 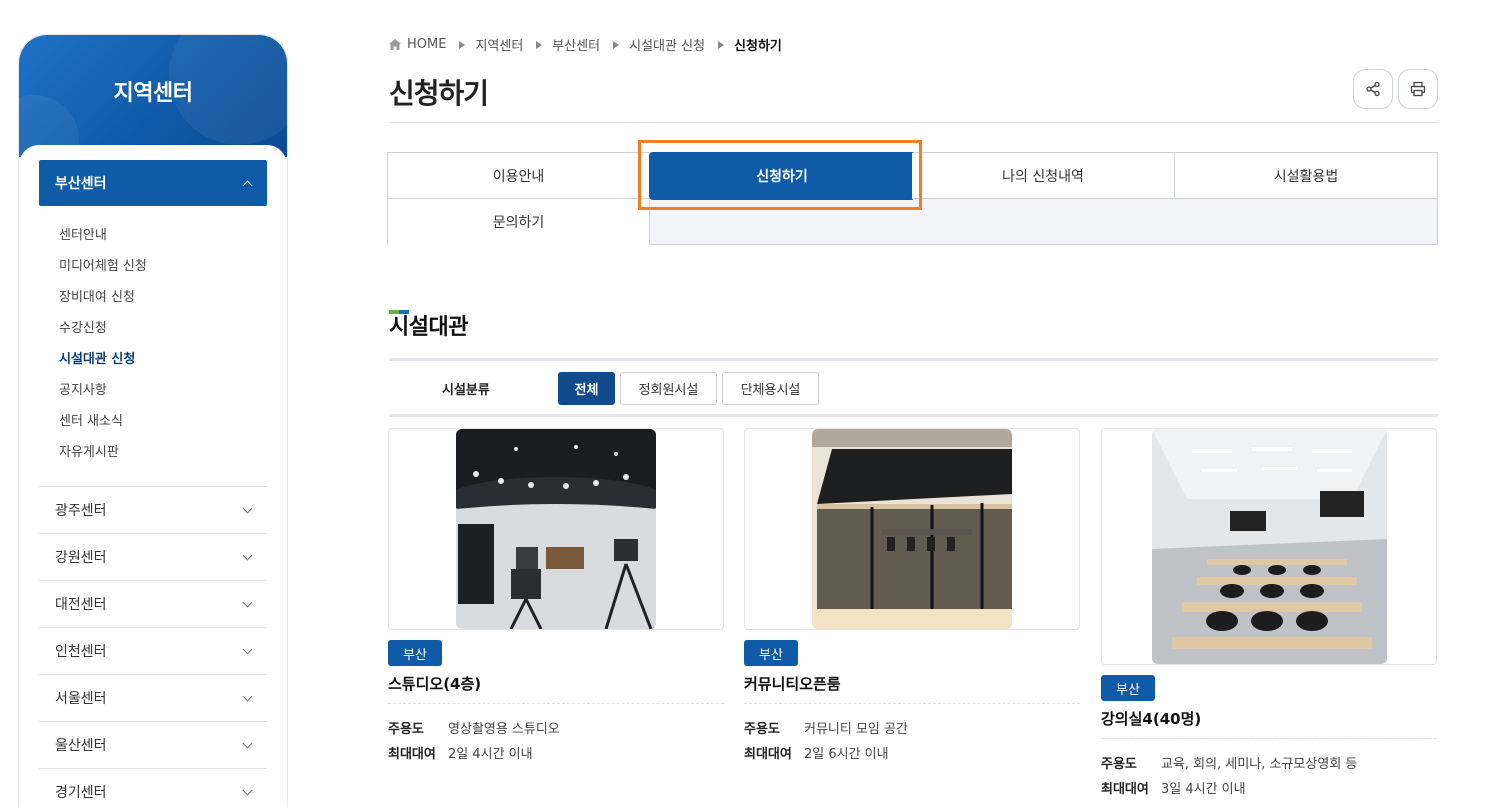 What do you see at coordinates (81, 652) in the screenshot?
I see `sidebar-group-label: 인천센터` at bounding box center [81, 652].